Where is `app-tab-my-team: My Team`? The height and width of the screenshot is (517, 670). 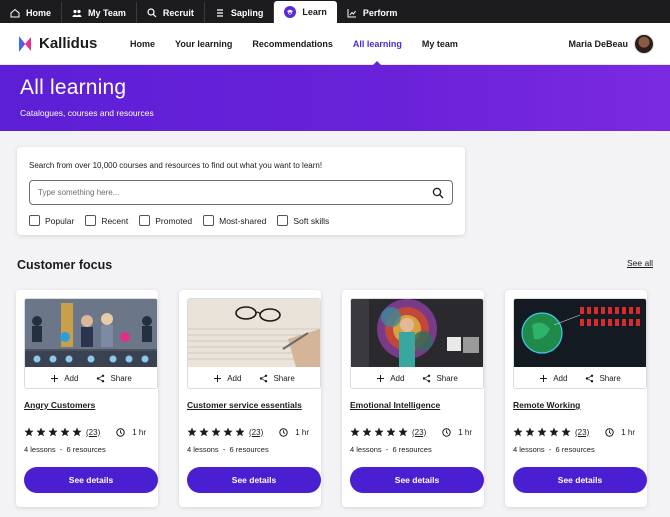 app-tab-my-team: My Team is located at coordinates (99, 12).